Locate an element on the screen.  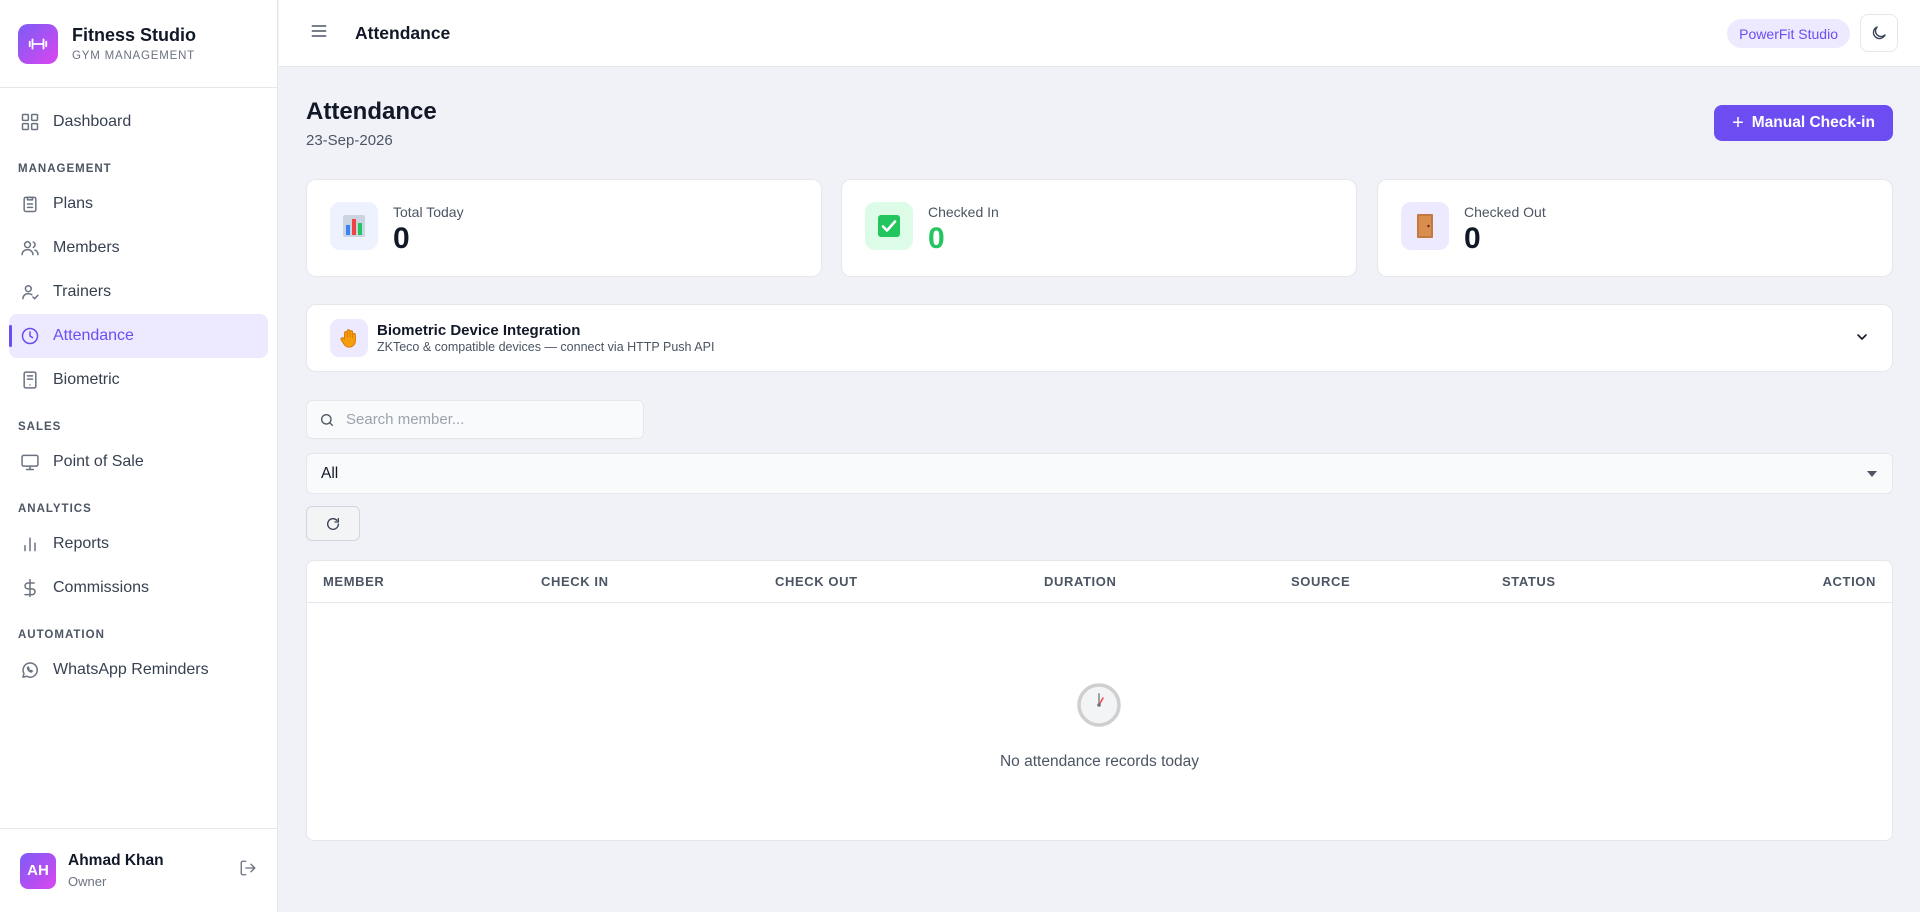
theme-toggle-button is located at coordinates (1879, 33).